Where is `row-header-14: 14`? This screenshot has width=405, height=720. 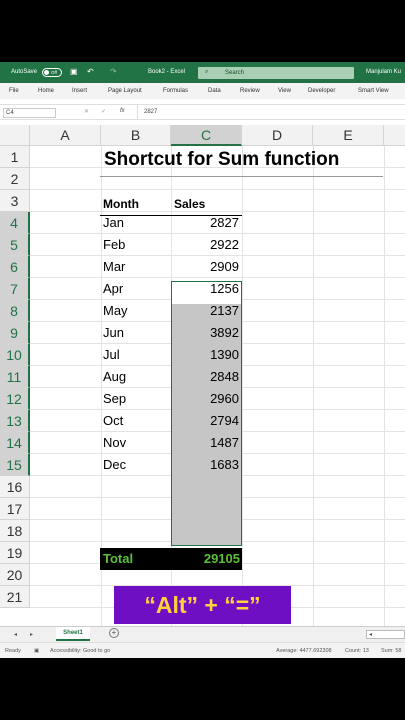
row-header-14: 14 is located at coordinates (15, 443).